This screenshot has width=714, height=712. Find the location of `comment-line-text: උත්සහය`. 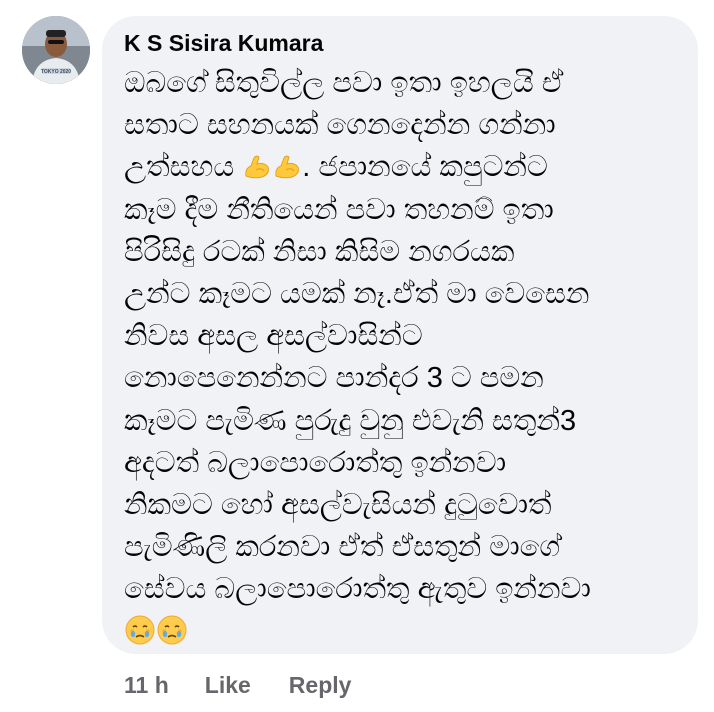

comment-line-text: උත්සහය is located at coordinates (179, 167).